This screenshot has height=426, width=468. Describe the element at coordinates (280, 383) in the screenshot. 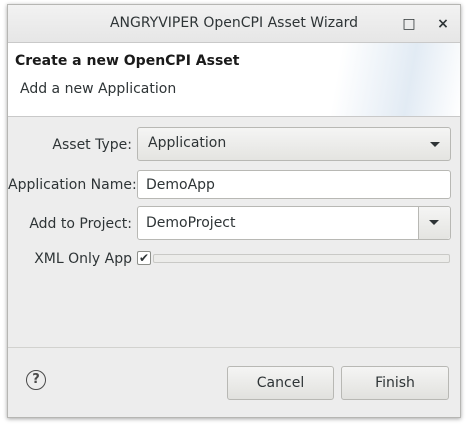

I see `cancel-button: Cancel` at that location.